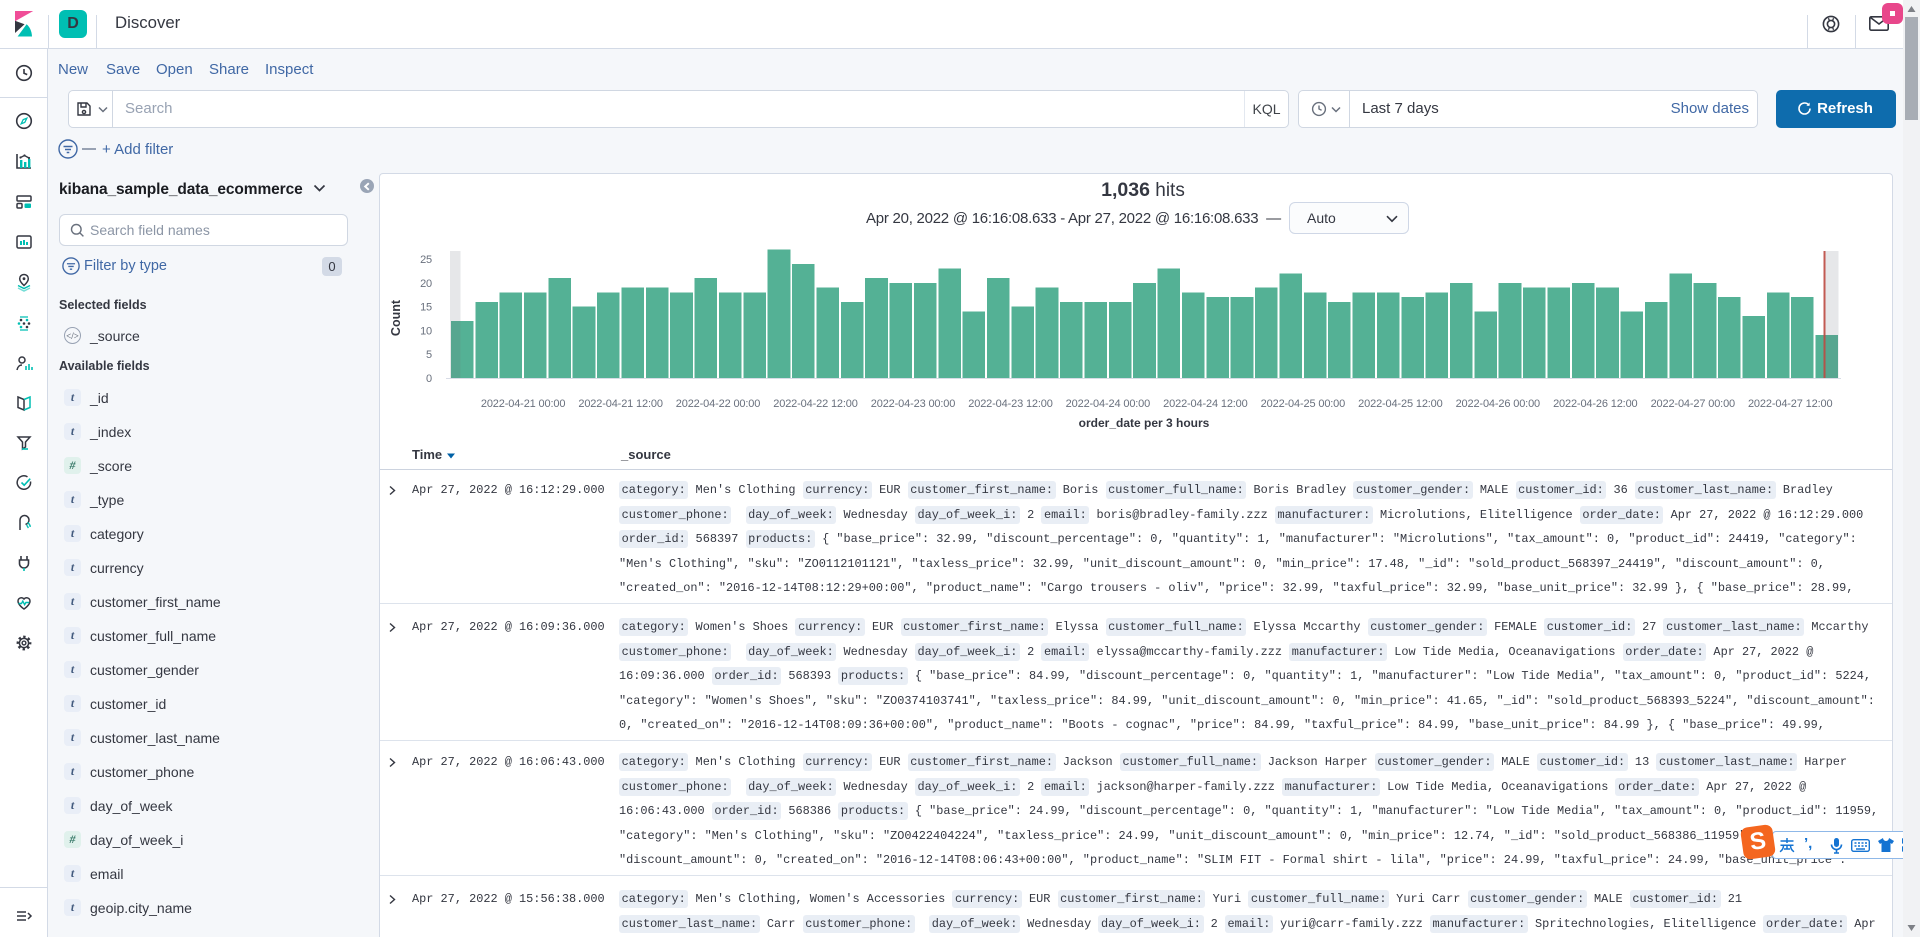 The width and height of the screenshot is (1920, 937). What do you see at coordinates (429, 379) in the screenshot?
I see `svg-text: 0` at bounding box center [429, 379].